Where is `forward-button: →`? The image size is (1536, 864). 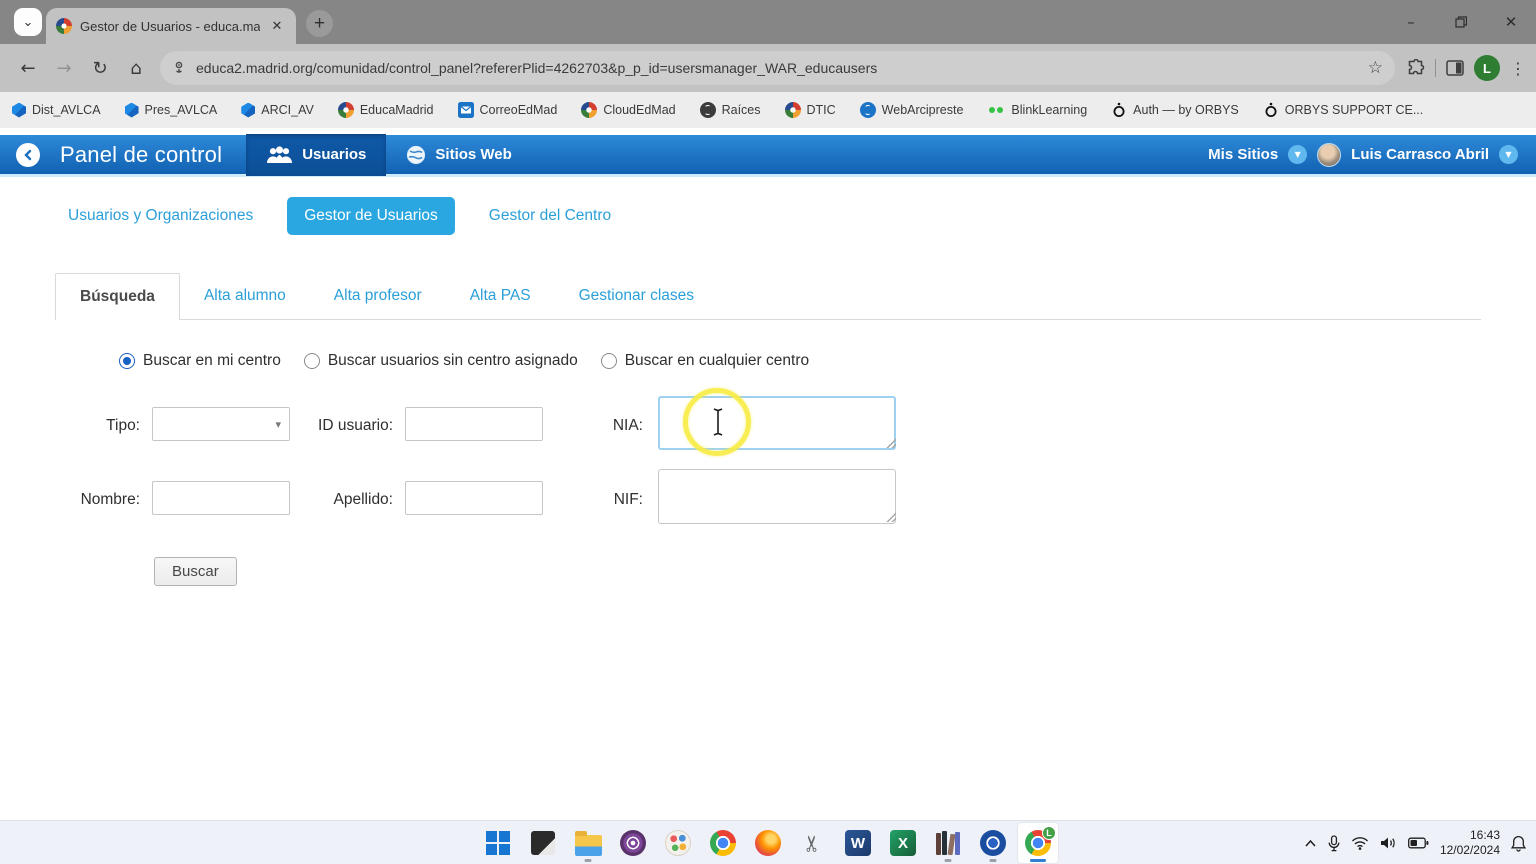 forward-button: → is located at coordinates (64, 68).